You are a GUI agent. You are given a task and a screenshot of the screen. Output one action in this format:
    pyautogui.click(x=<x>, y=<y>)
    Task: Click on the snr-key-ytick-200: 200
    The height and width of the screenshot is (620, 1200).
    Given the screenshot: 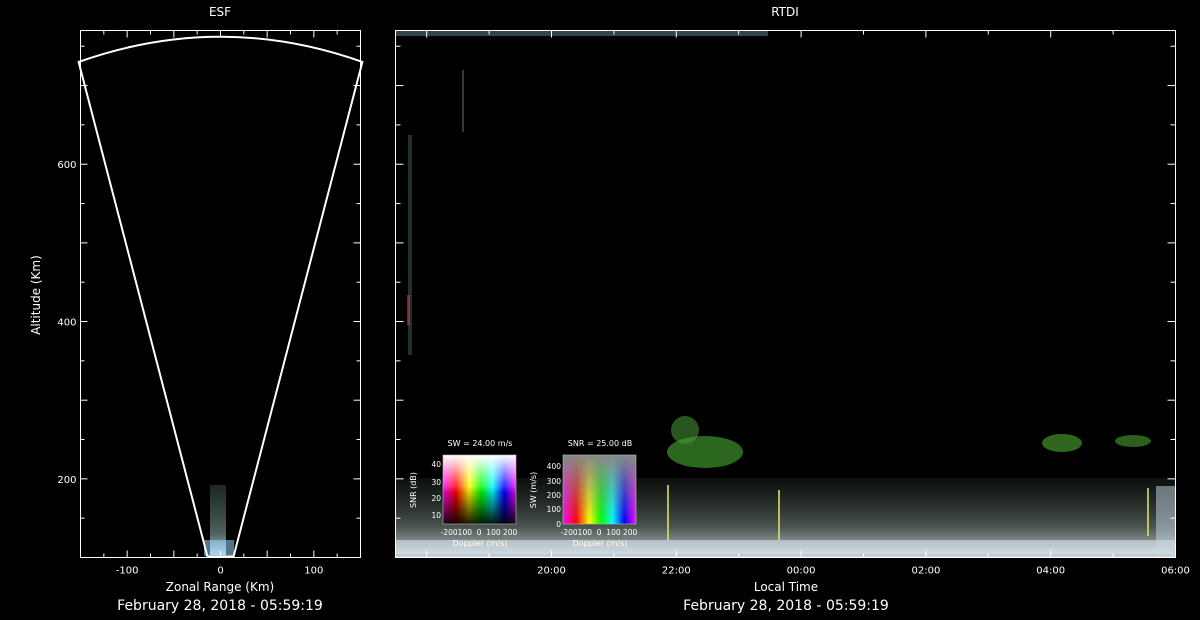 What is the action you would take?
    pyautogui.click(x=554, y=495)
    